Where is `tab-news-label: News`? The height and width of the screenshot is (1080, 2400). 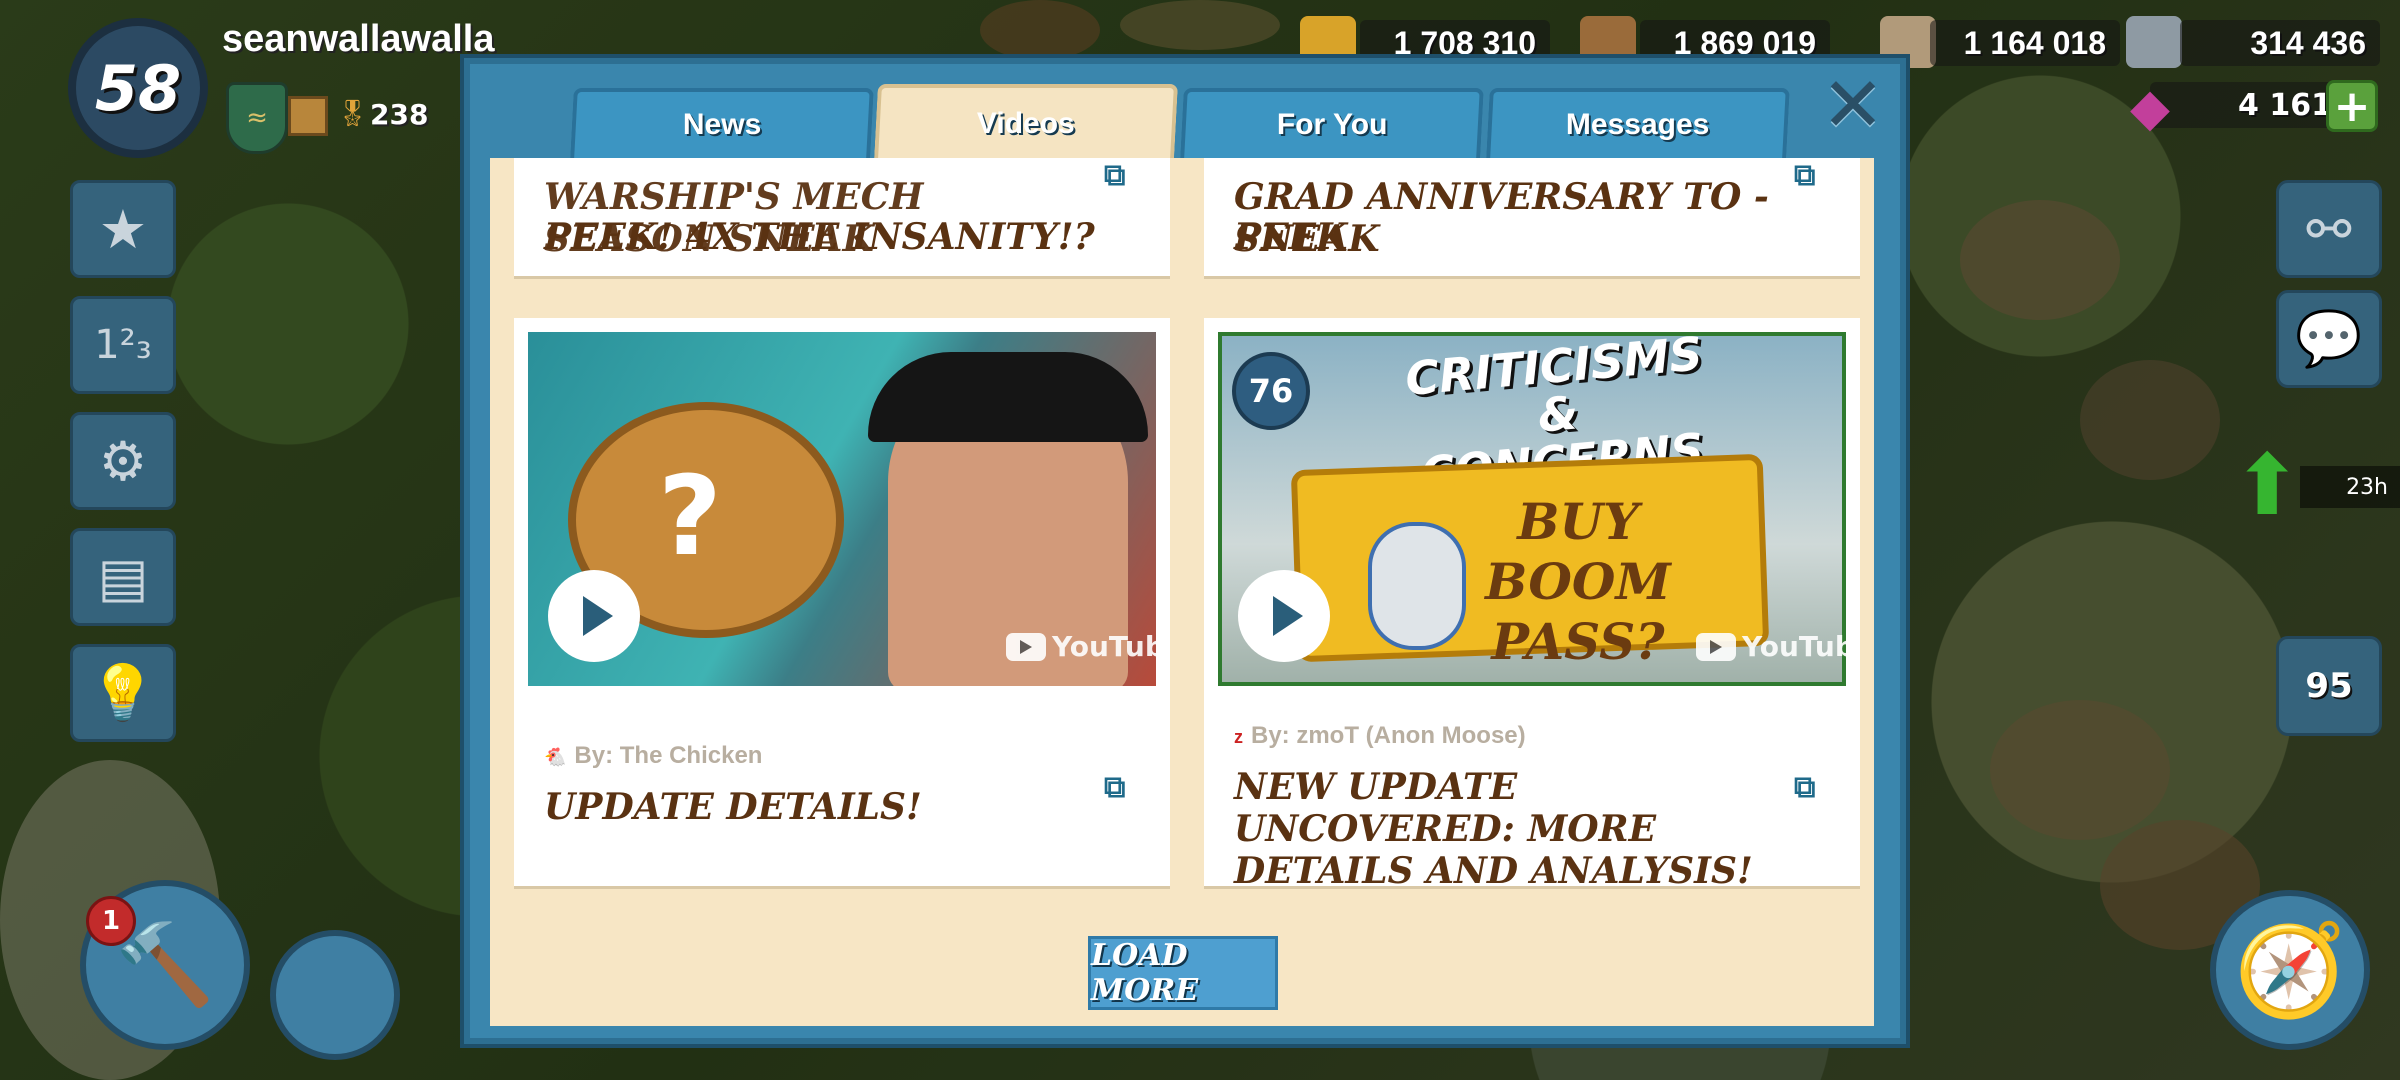 tab-news-label: News is located at coordinates (722, 124).